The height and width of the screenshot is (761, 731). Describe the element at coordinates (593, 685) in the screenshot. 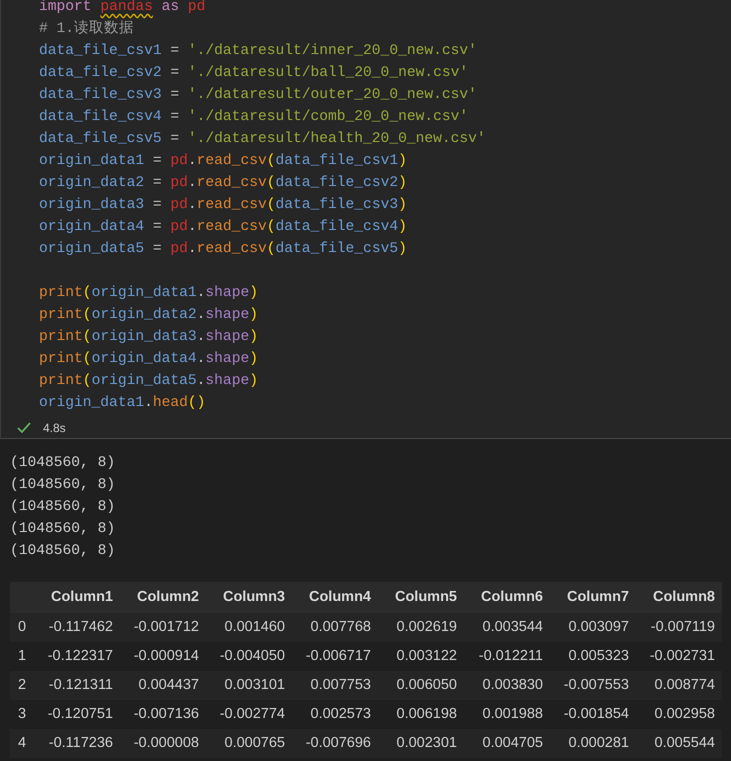

I see `table-cell: -0.007553` at that location.